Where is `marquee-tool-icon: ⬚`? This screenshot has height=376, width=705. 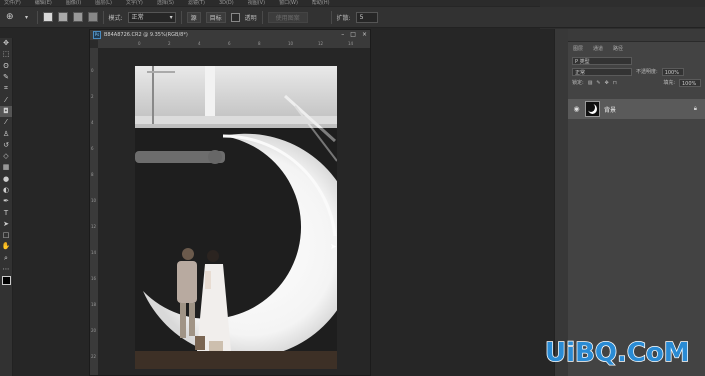
marquee-tool-icon: ⬚ is located at coordinates (6, 54).